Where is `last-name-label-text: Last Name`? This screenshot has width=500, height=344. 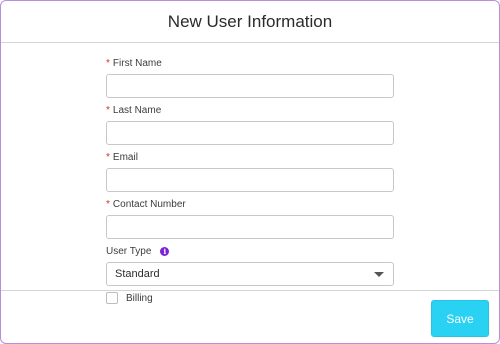
last-name-label-text: Last Name is located at coordinates (137, 110).